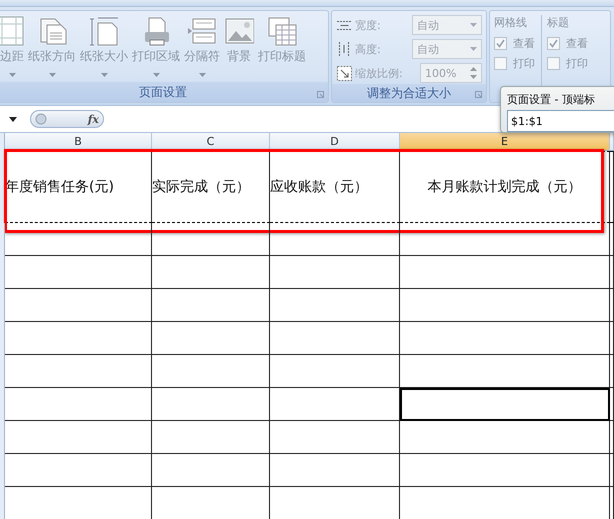 This screenshot has height=519, width=614. I want to click on field-label: 宽度:, so click(368, 25).